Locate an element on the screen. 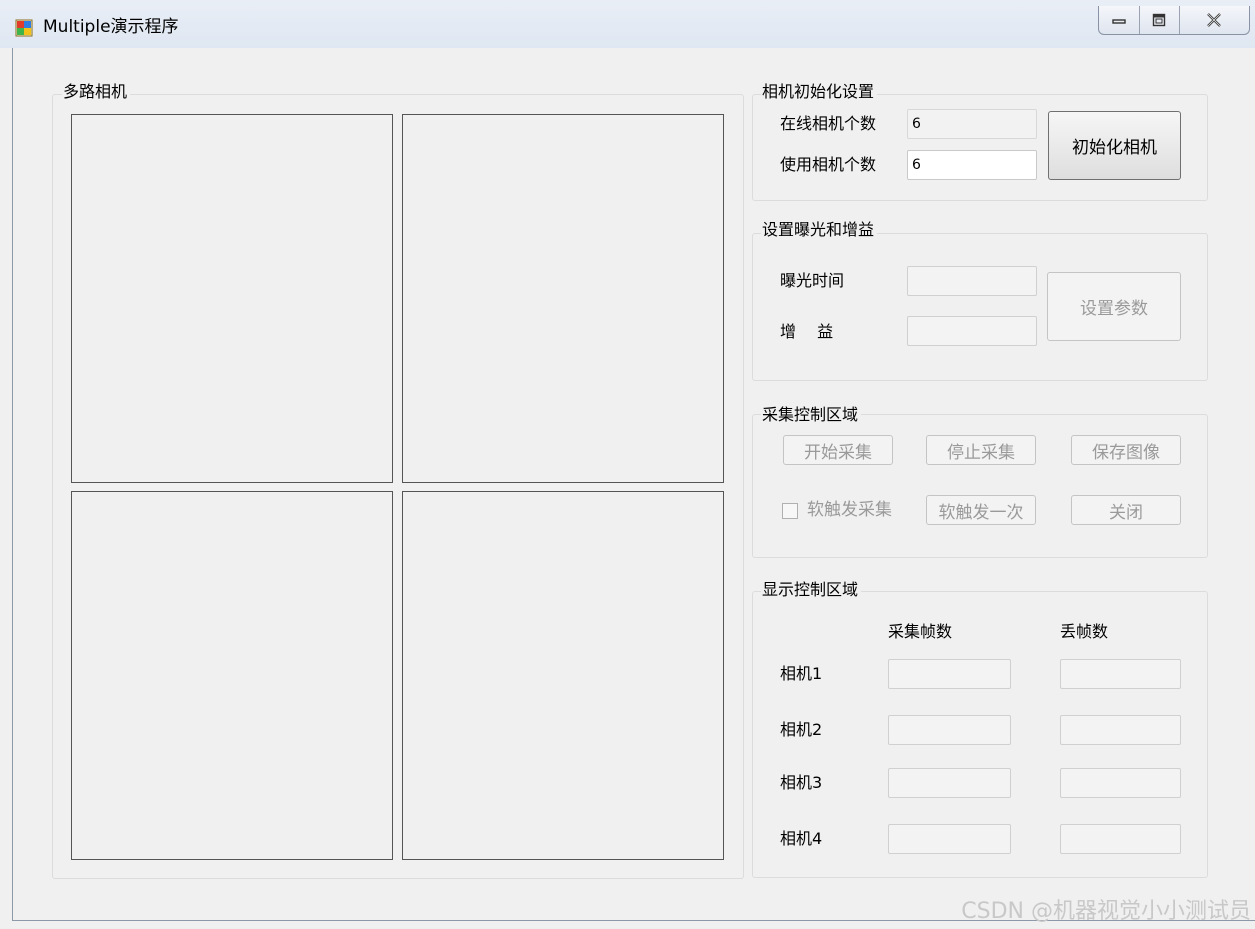  camera4-label: 相机4 is located at coordinates (801, 838).